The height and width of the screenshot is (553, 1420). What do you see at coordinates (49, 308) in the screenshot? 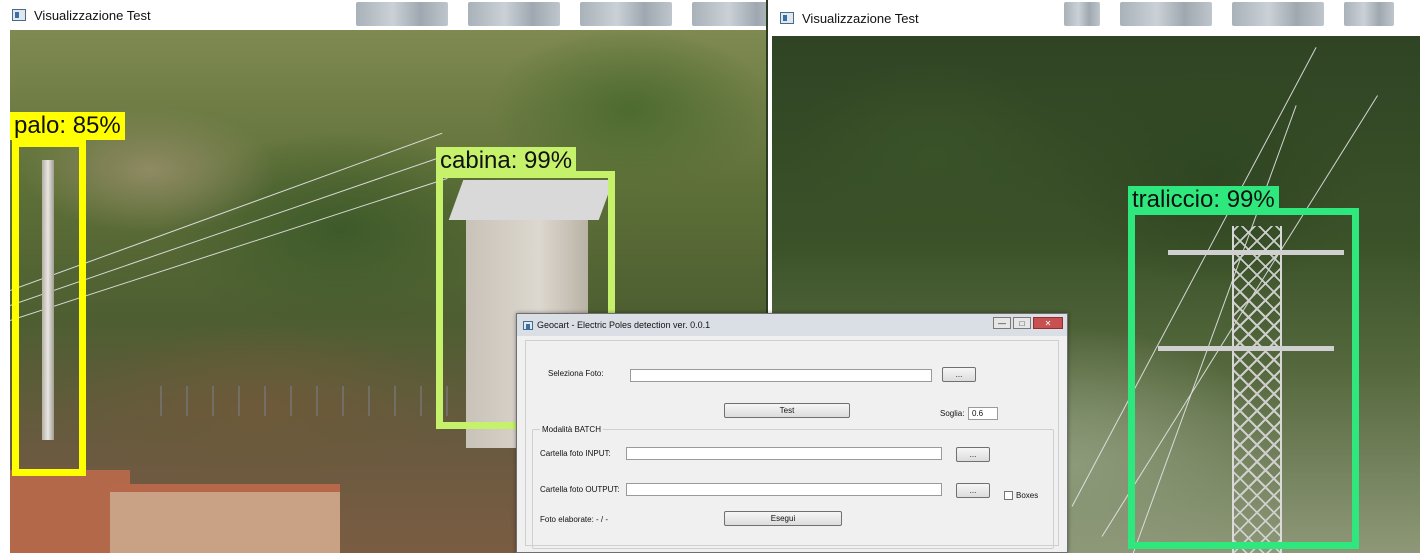
I see `detection-box-palo` at bounding box center [49, 308].